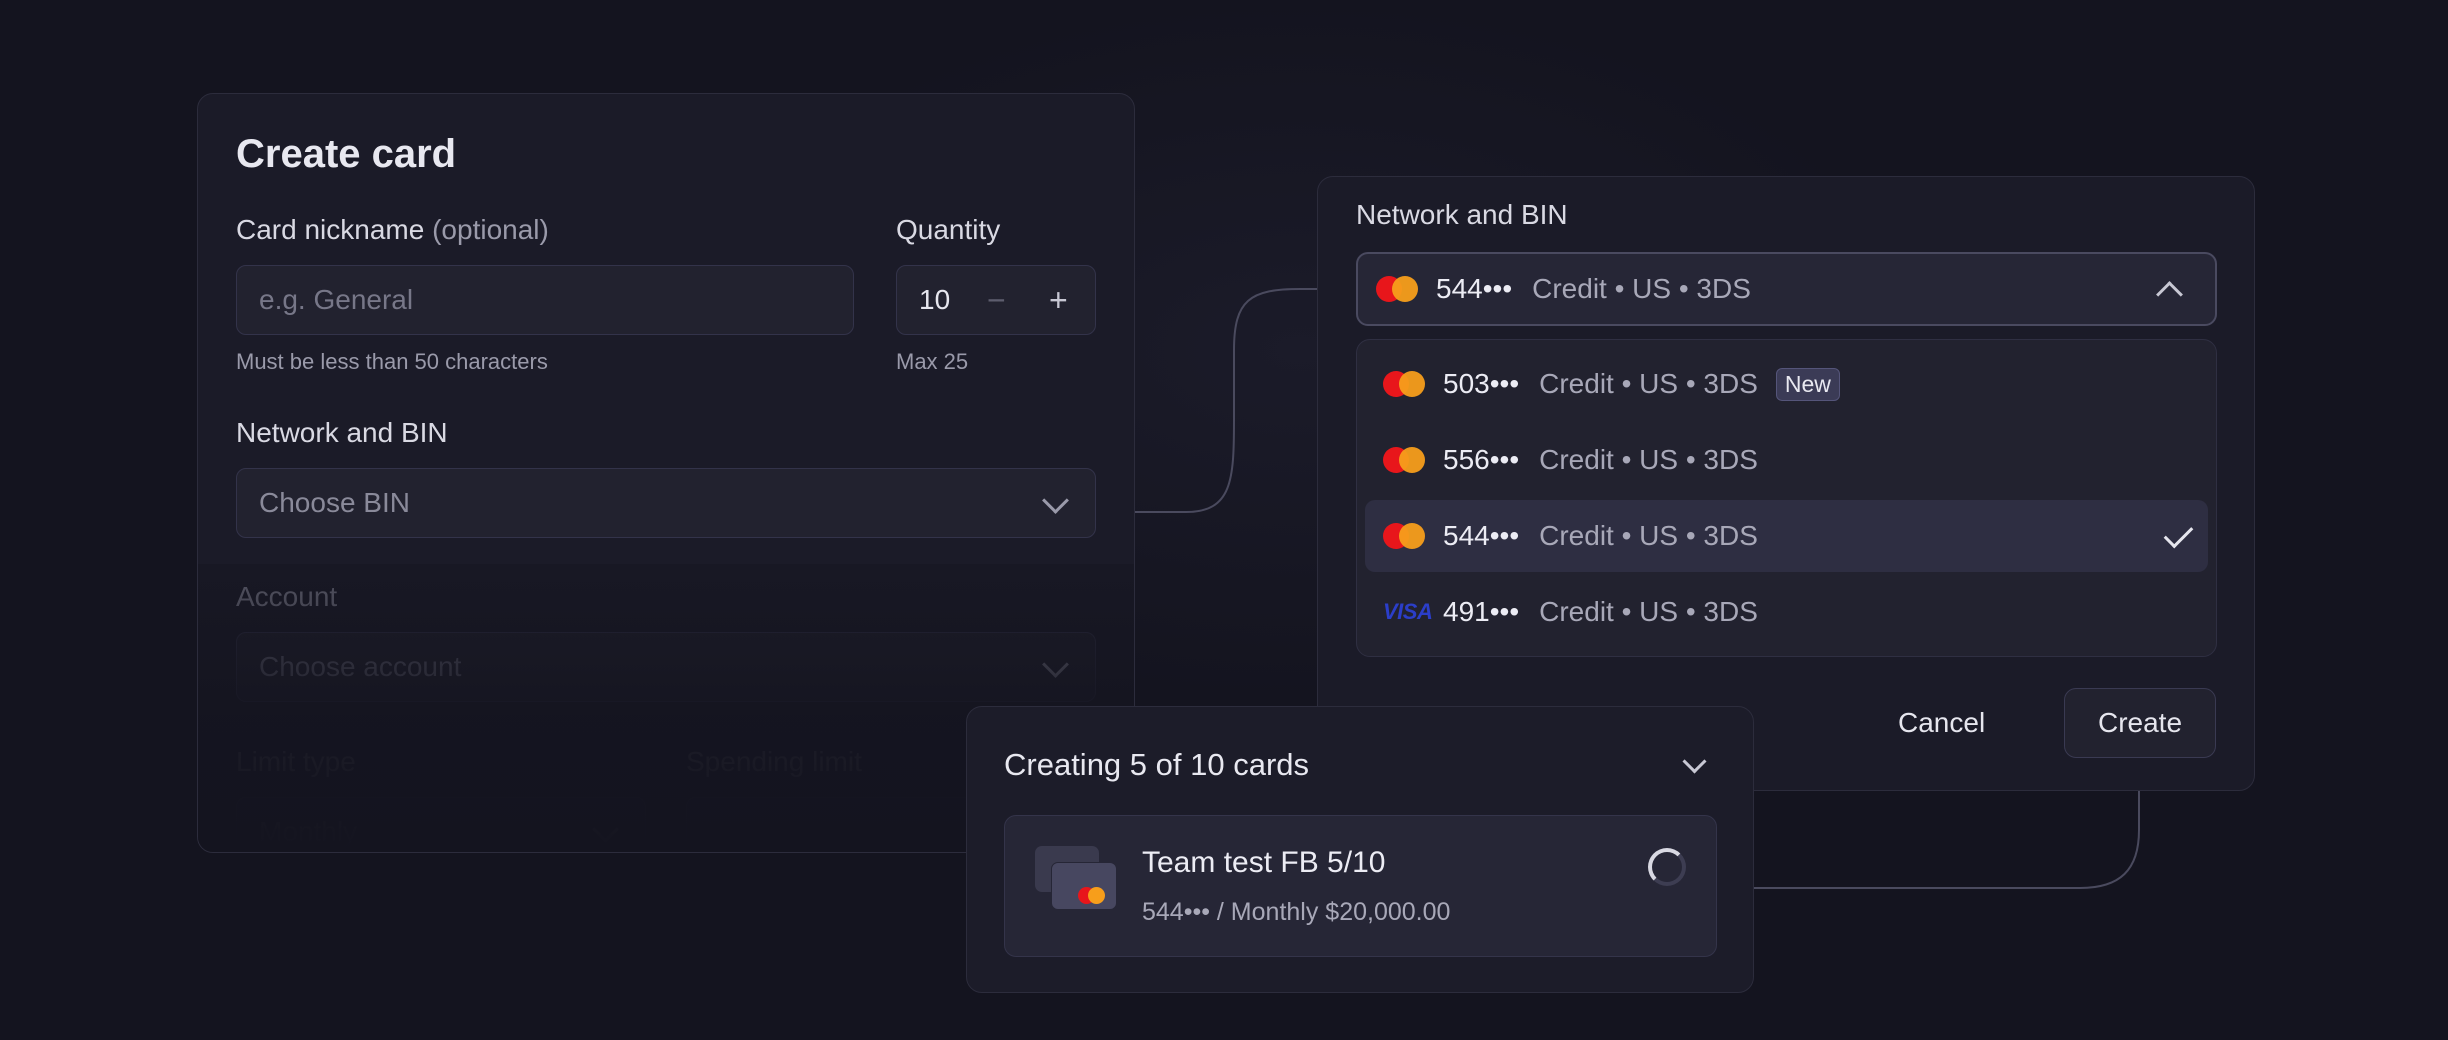 This screenshot has width=2448, height=1040. What do you see at coordinates (308, 831) in the screenshot?
I see `limit-type-value: Monthly` at bounding box center [308, 831].